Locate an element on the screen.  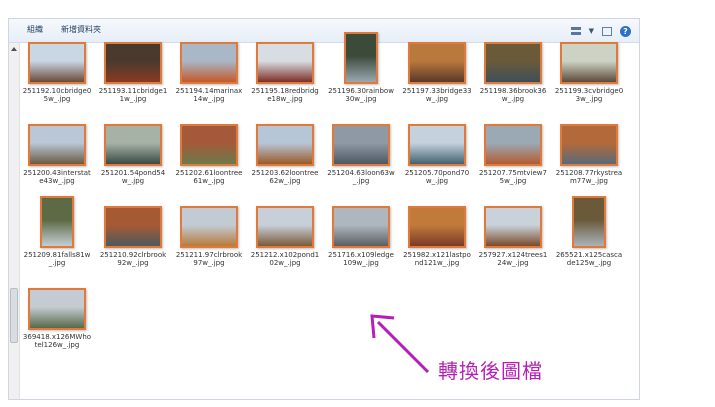
file-item: 251193.11cbridge11w_.jpg is located at coordinates (133, 66).